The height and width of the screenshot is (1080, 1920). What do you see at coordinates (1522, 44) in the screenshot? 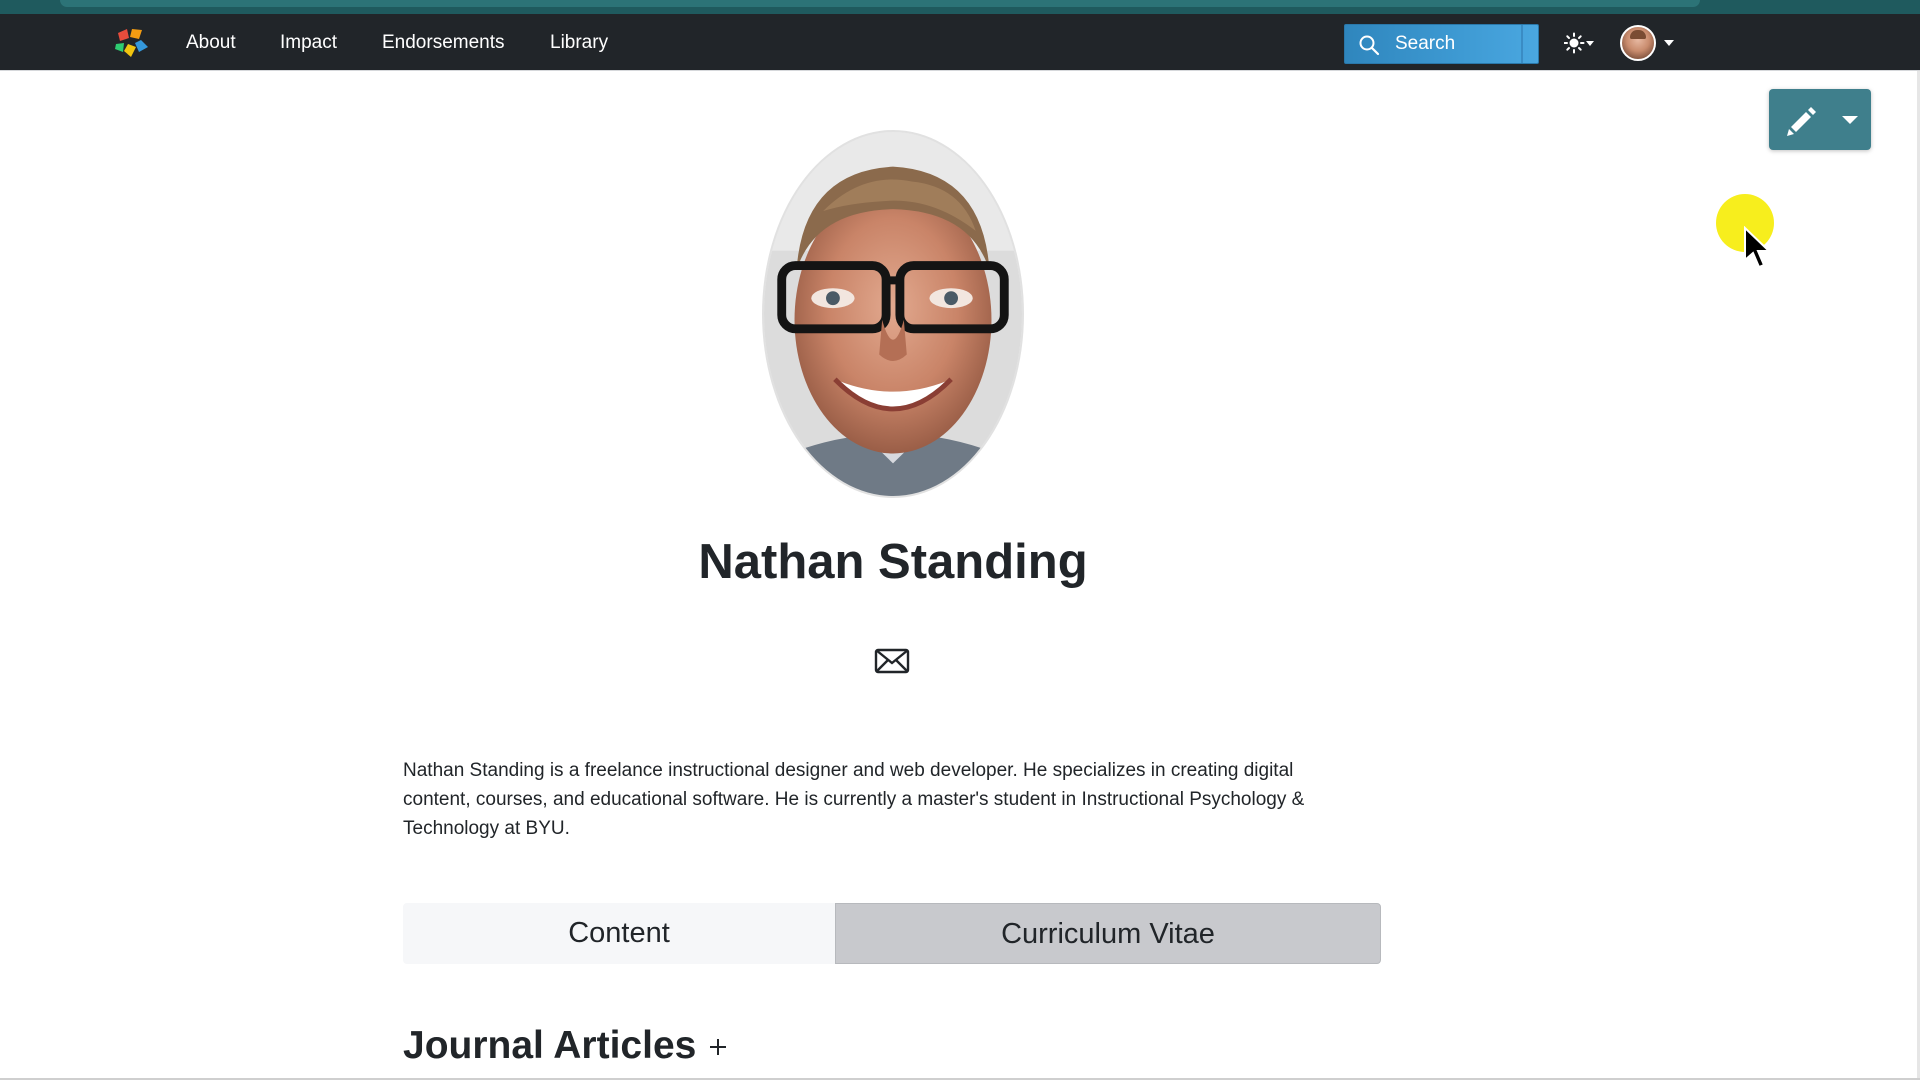
I see `search-divider` at bounding box center [1522, 44].